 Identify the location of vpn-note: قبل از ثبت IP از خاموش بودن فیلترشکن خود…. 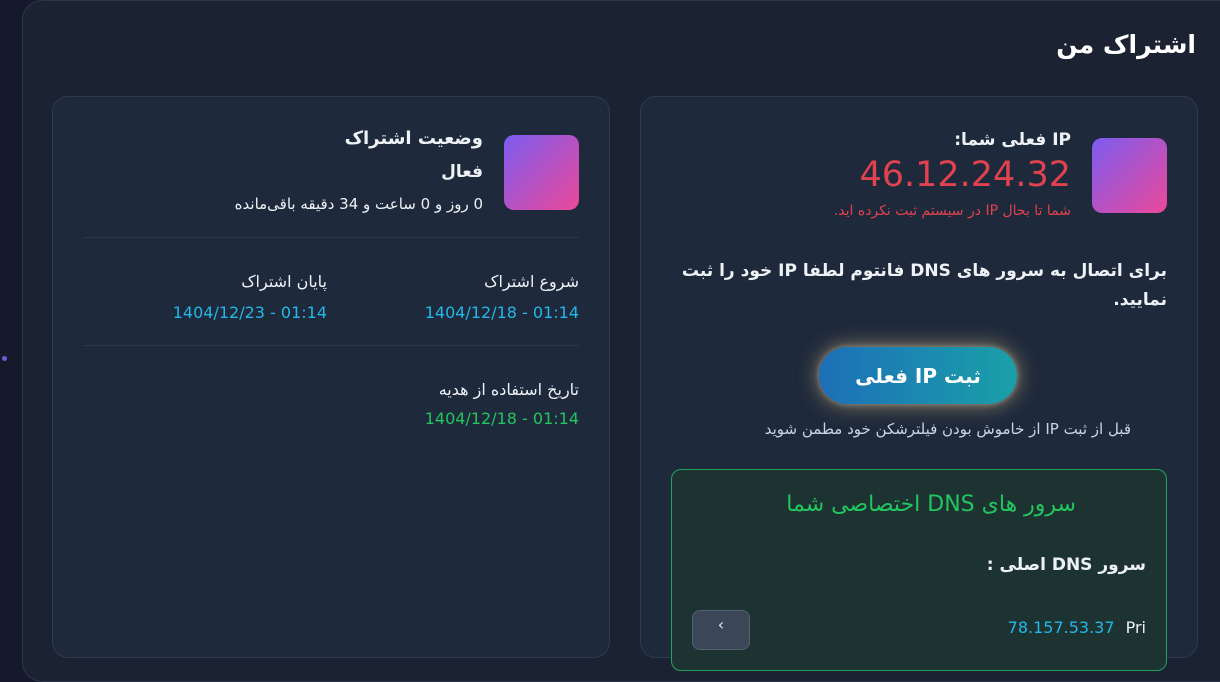
(947, 429).